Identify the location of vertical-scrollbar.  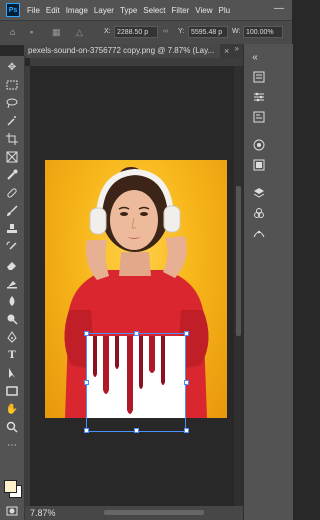
(238, 286).